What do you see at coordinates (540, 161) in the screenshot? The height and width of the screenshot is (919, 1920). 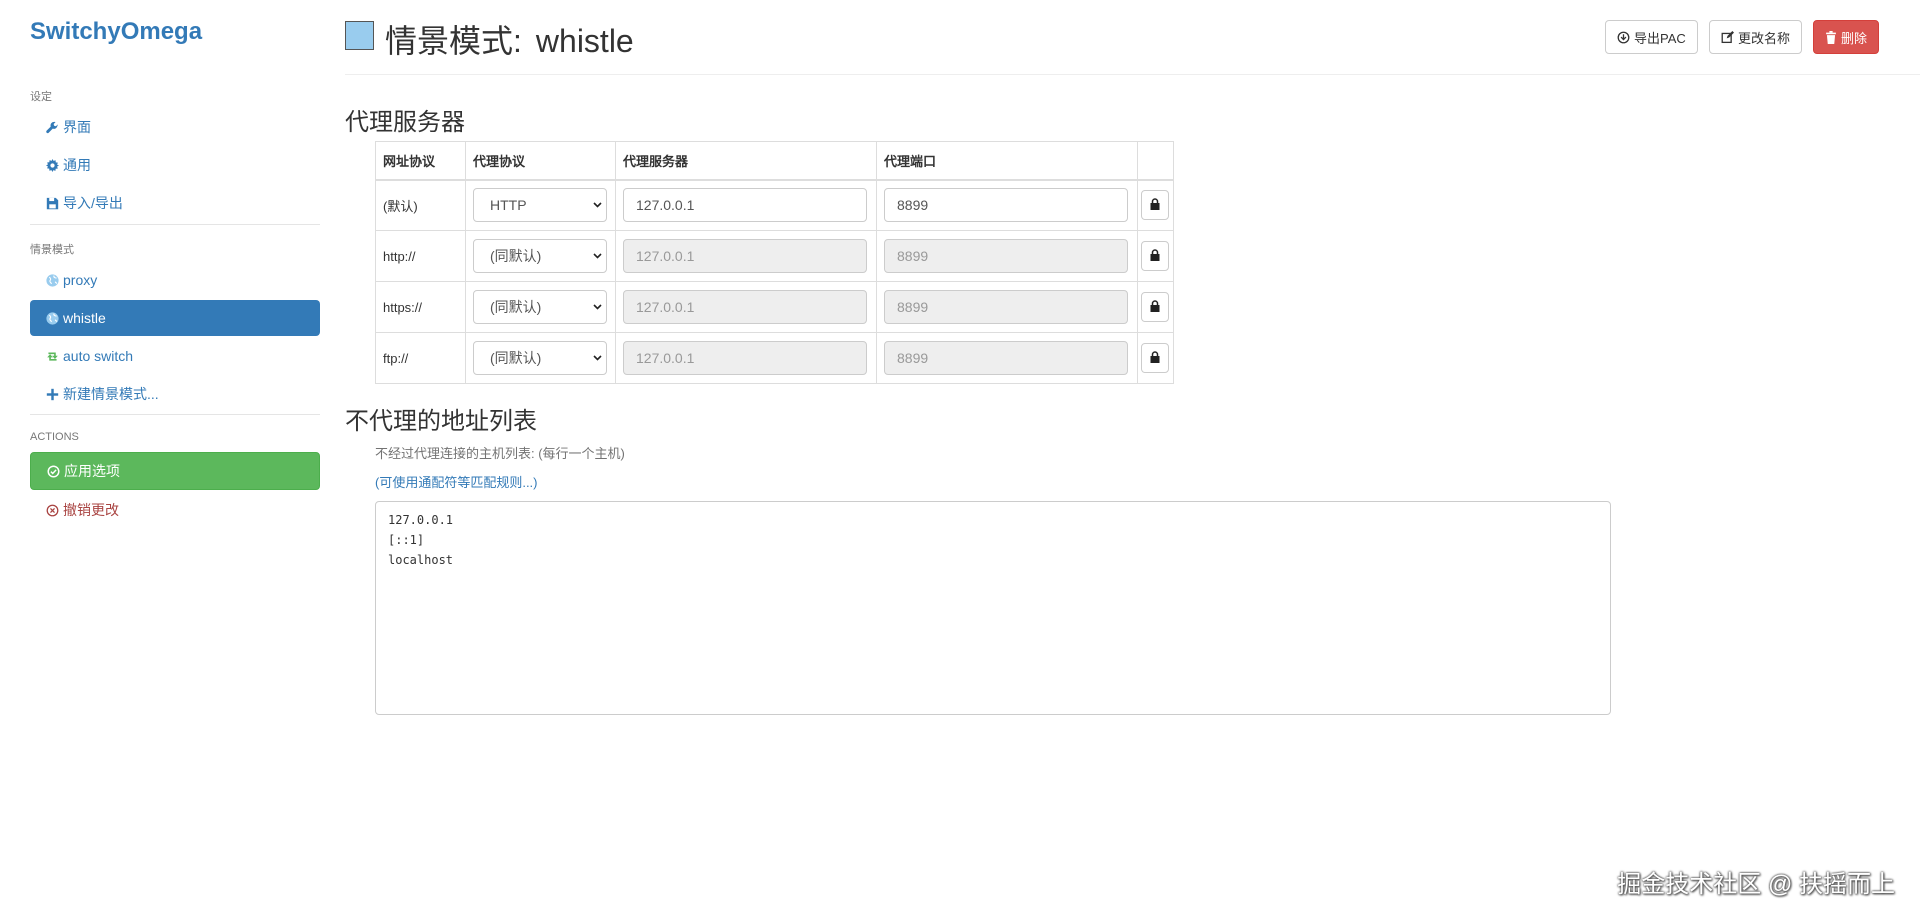 I see `column-header: 代理协议` at bounding box center [540, 161].